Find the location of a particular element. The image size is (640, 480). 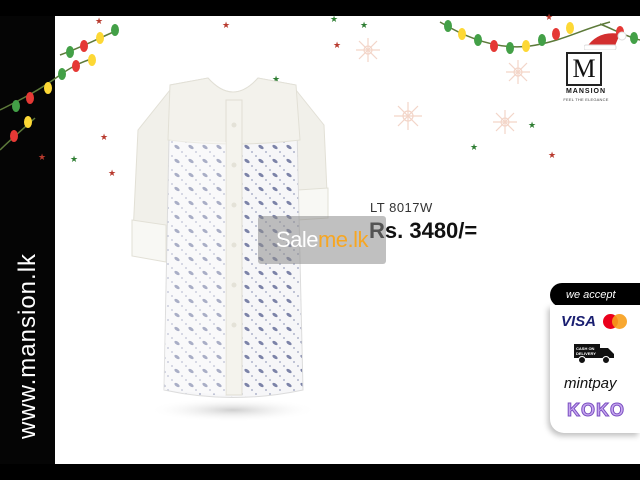

snowflake-icon is located at coordinates (443, 86).